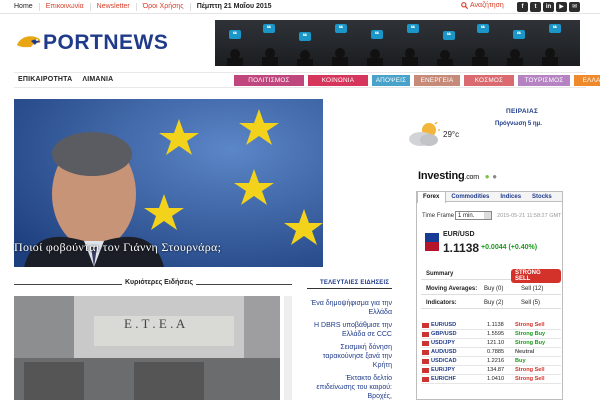 The height and width of the screenshot is (400, 600). Describe the element at coordinates (349, 330) in the screenshot. I see `list-item: Η DBRS υποβάθμισε την Ελλάδα σε CCC` at that location.